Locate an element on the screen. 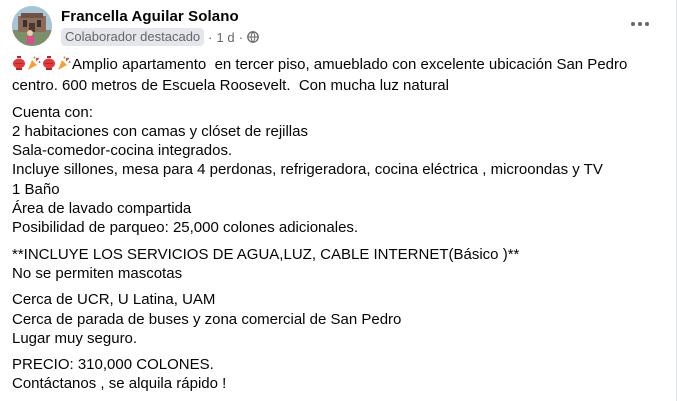  text-line: Contáctanos , se alquila rápido ! is located at coordinates (119, 384).